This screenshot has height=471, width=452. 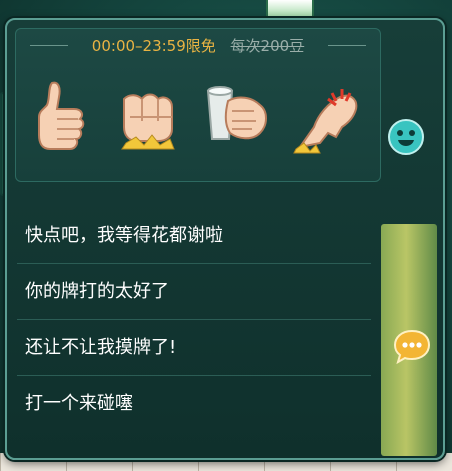 What do you see at coordinates (325, 121) in the screenshot?
I see `angry-hand-icon` at bounding box center [325, 121].